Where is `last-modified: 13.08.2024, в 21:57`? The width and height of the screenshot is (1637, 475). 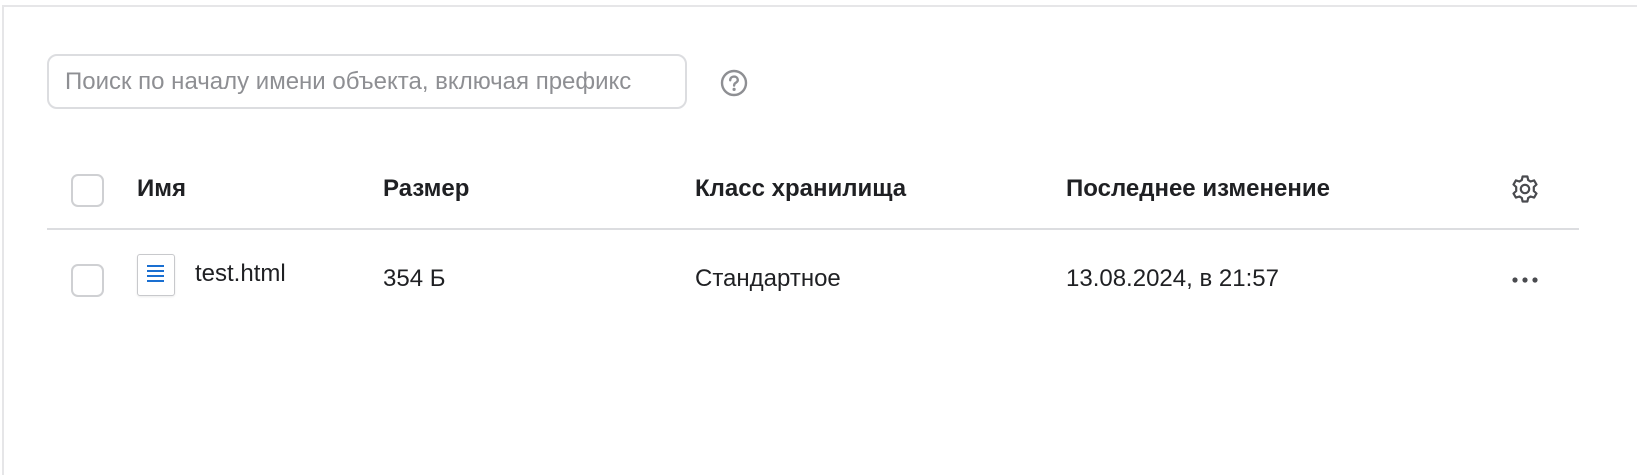
last-modified: 13.08.2024, в 21:57 is located at coordinates (1172, 278).